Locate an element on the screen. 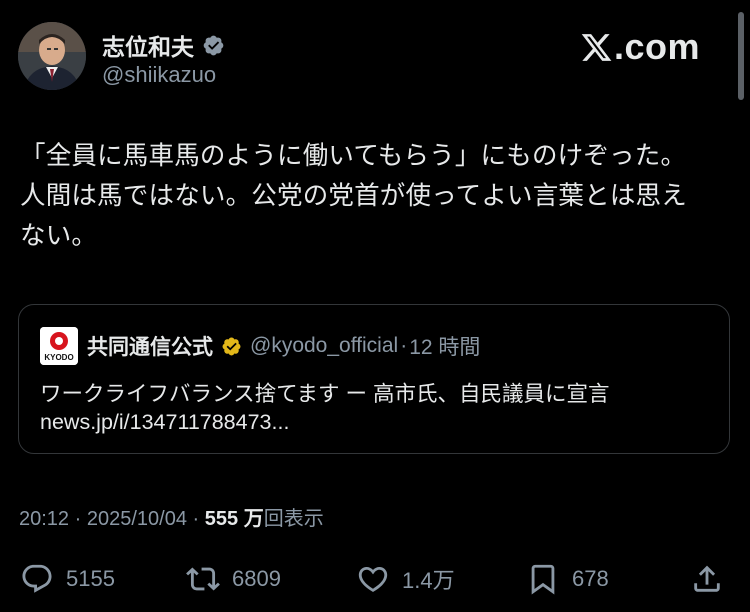 The image size is (750, 612). reply-button: 5155 is located at coordinates (67, 579).